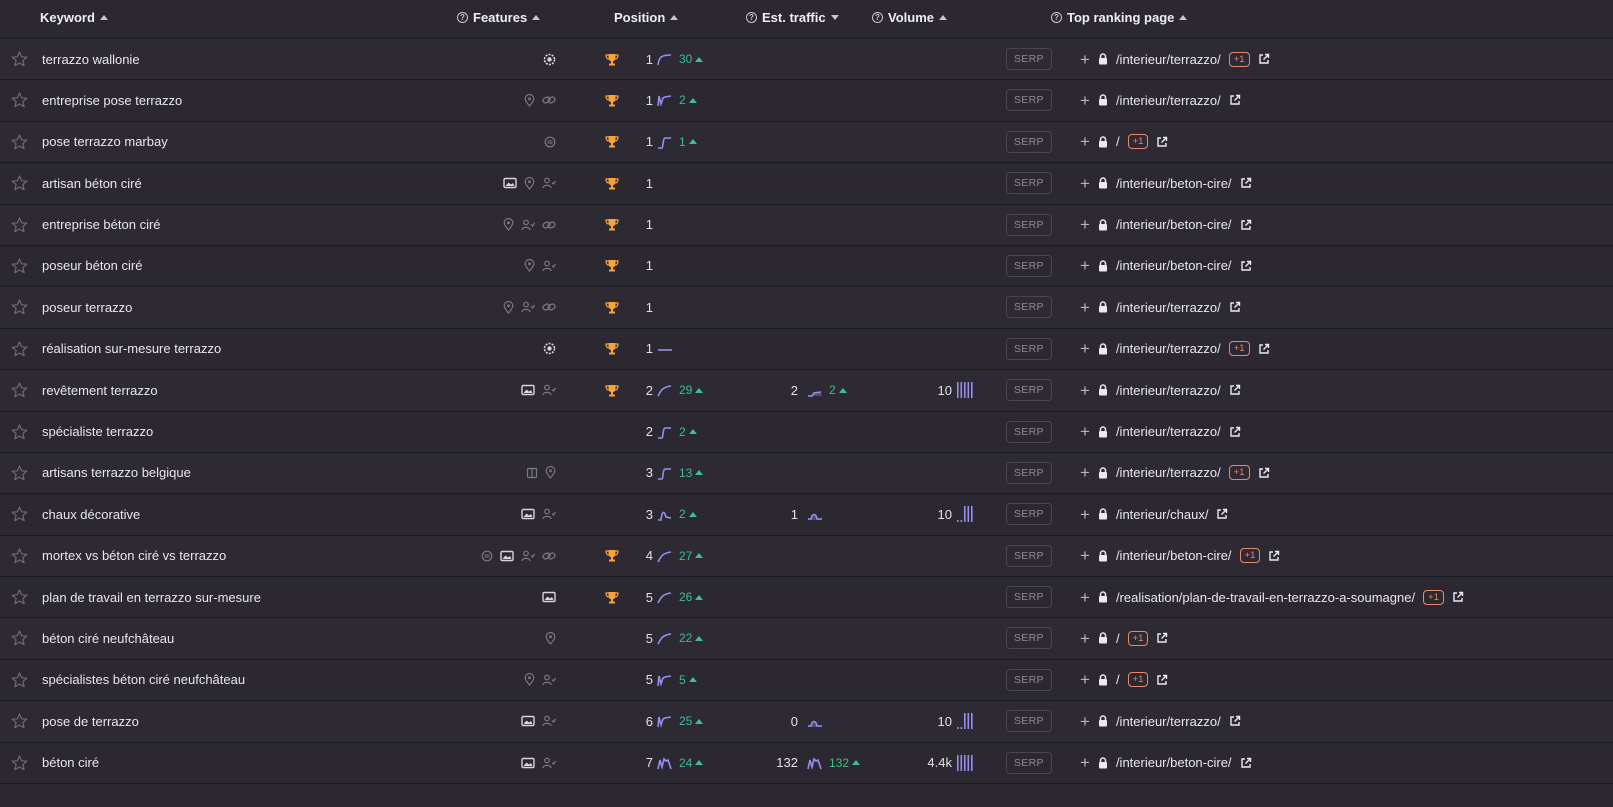  Describe the element at coordinates (792, 17) in the screenshot. I see `col-traffic-header: ? Est. traffic` at that location.